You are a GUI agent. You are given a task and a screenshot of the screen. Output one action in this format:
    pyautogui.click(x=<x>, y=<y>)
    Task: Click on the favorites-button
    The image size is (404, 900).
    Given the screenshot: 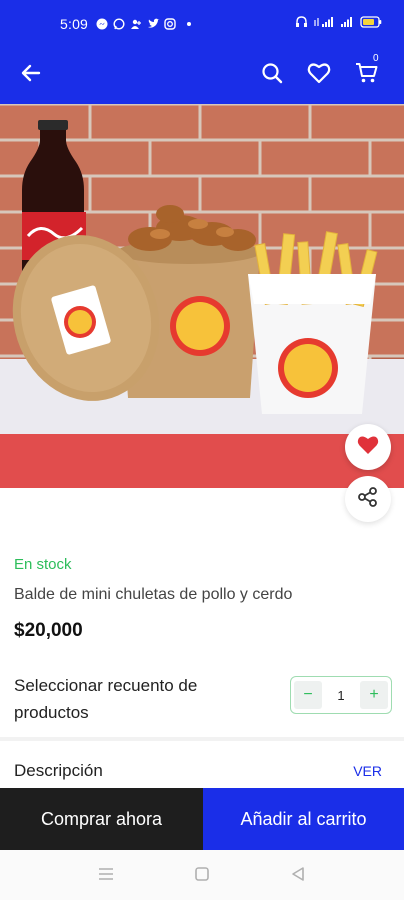 What is the action you would take?
    pyautogui.click(x=319, y=75)
    